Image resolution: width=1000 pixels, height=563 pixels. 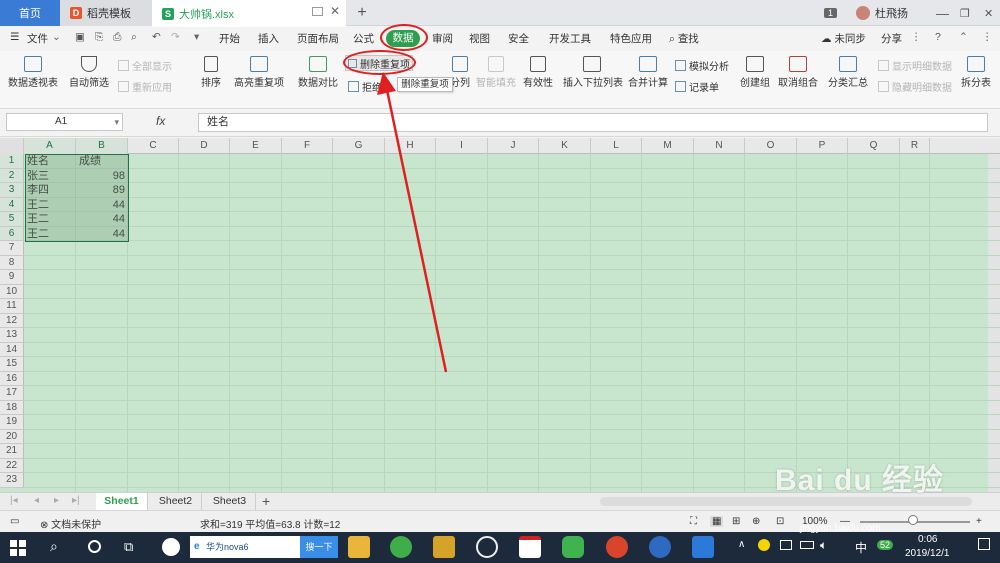 What do you see at coordinates (927, 553) in the screenshot?
I see `clock-date: 2019/12/1` at bounding box center [927, 553].